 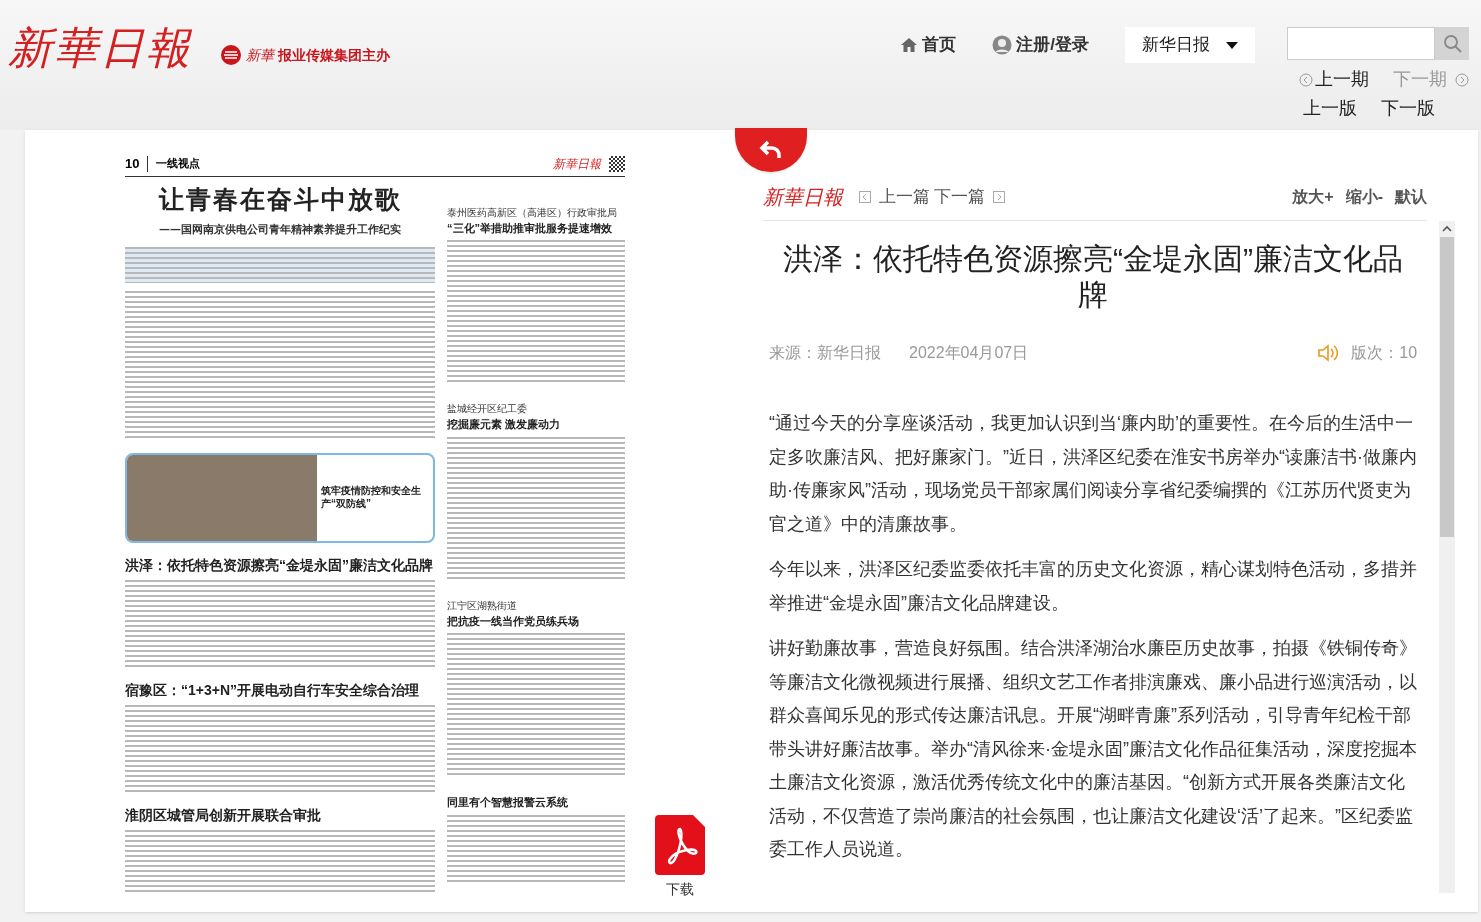 What do you see at coordinates (482, 605) in the screenshot?
I see `newspaper-kicker: 江宁区湖熟街道` at bounding box center [482, 605].